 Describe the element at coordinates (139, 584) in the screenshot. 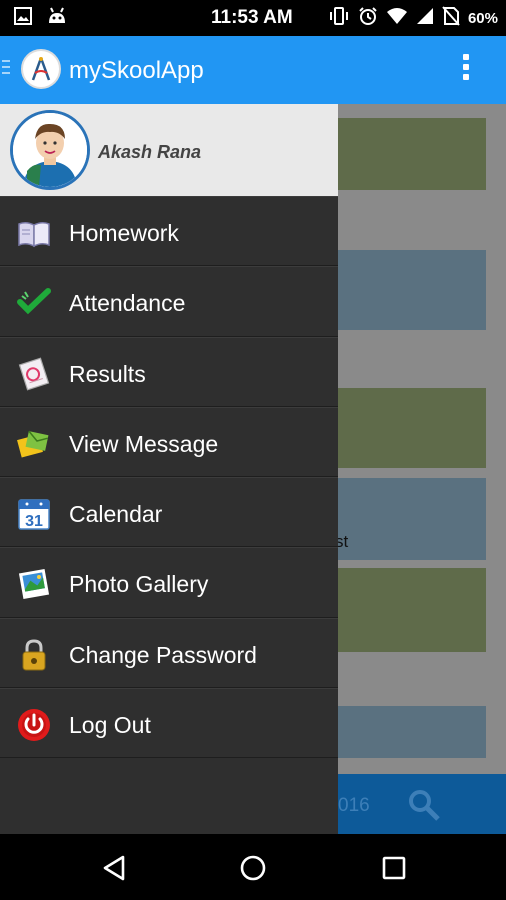

I see `menu-label: Photo Gallery` at that location.